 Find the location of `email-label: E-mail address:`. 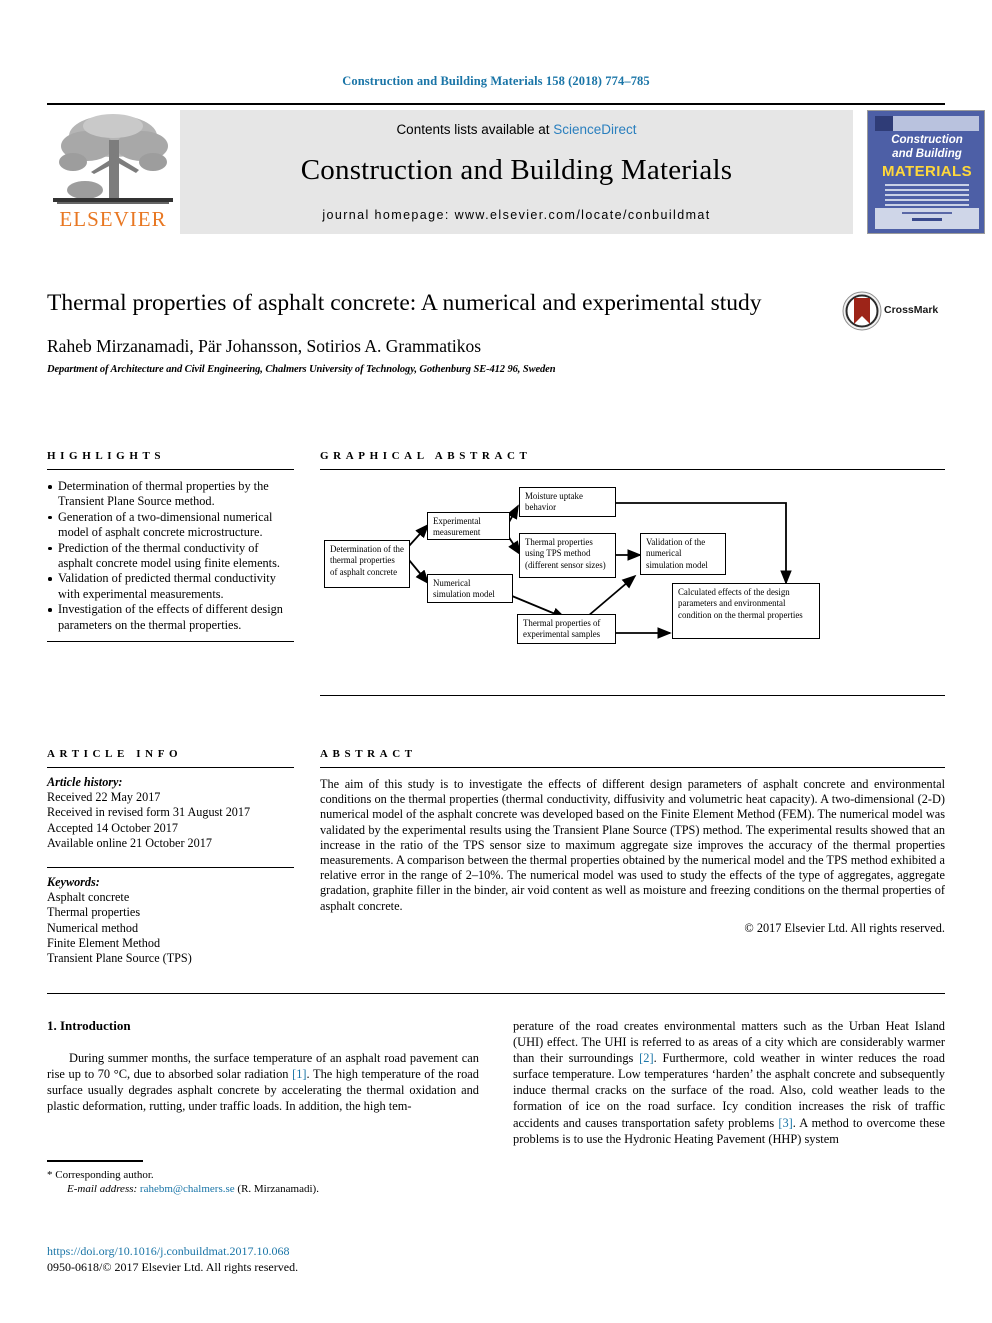

email-label: E-mail address: is located at coordinates (102, 1188).